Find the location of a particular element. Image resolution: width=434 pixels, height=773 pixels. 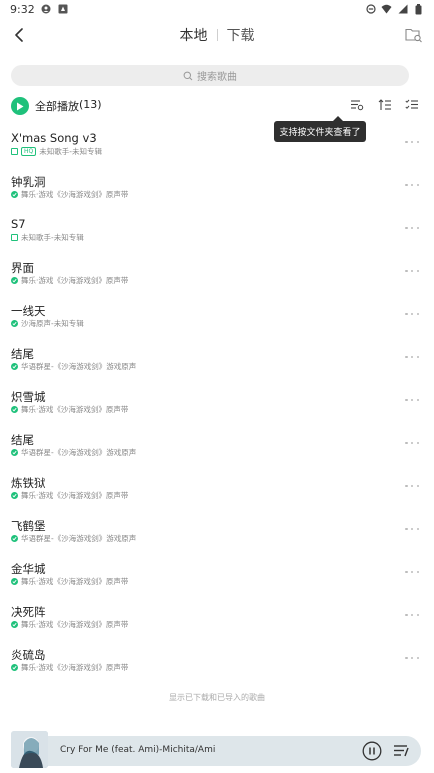

album-art is located at coordinates (29, 749).